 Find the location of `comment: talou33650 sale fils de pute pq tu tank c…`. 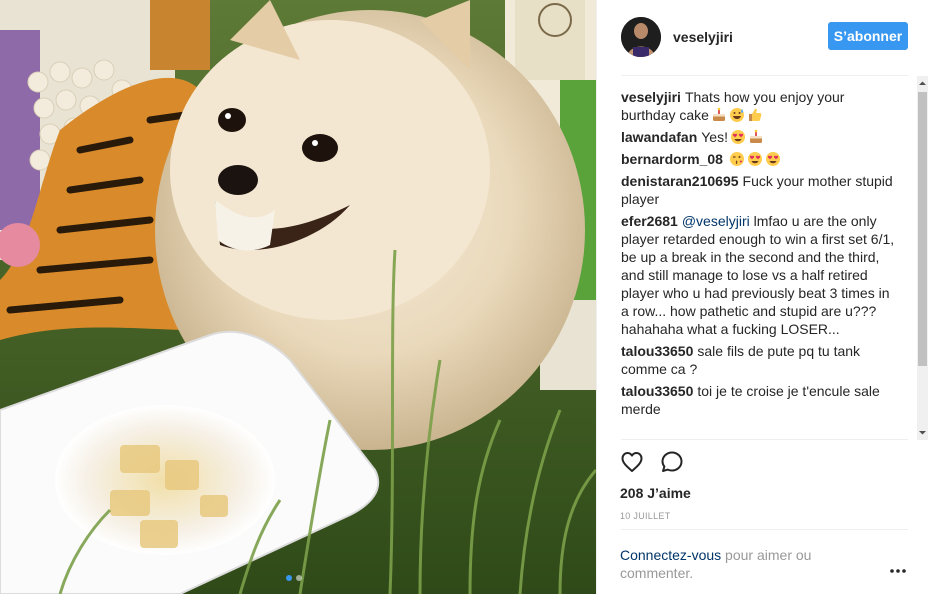

comment: talou33650 sale fils de pute pq tu tank c… is located at coordinates (761, 360).